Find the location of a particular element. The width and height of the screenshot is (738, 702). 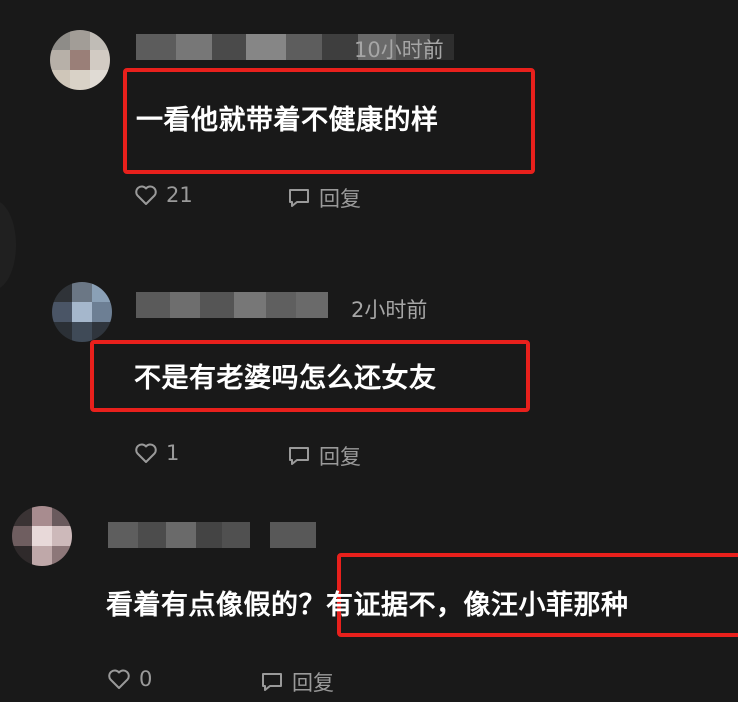

comment-time: 2小时前 is located at coordinates (389, 310).